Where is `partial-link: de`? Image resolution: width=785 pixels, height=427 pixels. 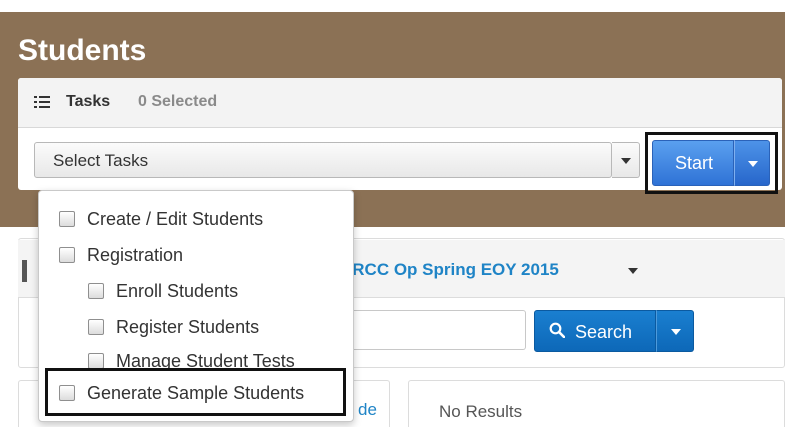
partial-link: de is located at coordinates (367, 410).